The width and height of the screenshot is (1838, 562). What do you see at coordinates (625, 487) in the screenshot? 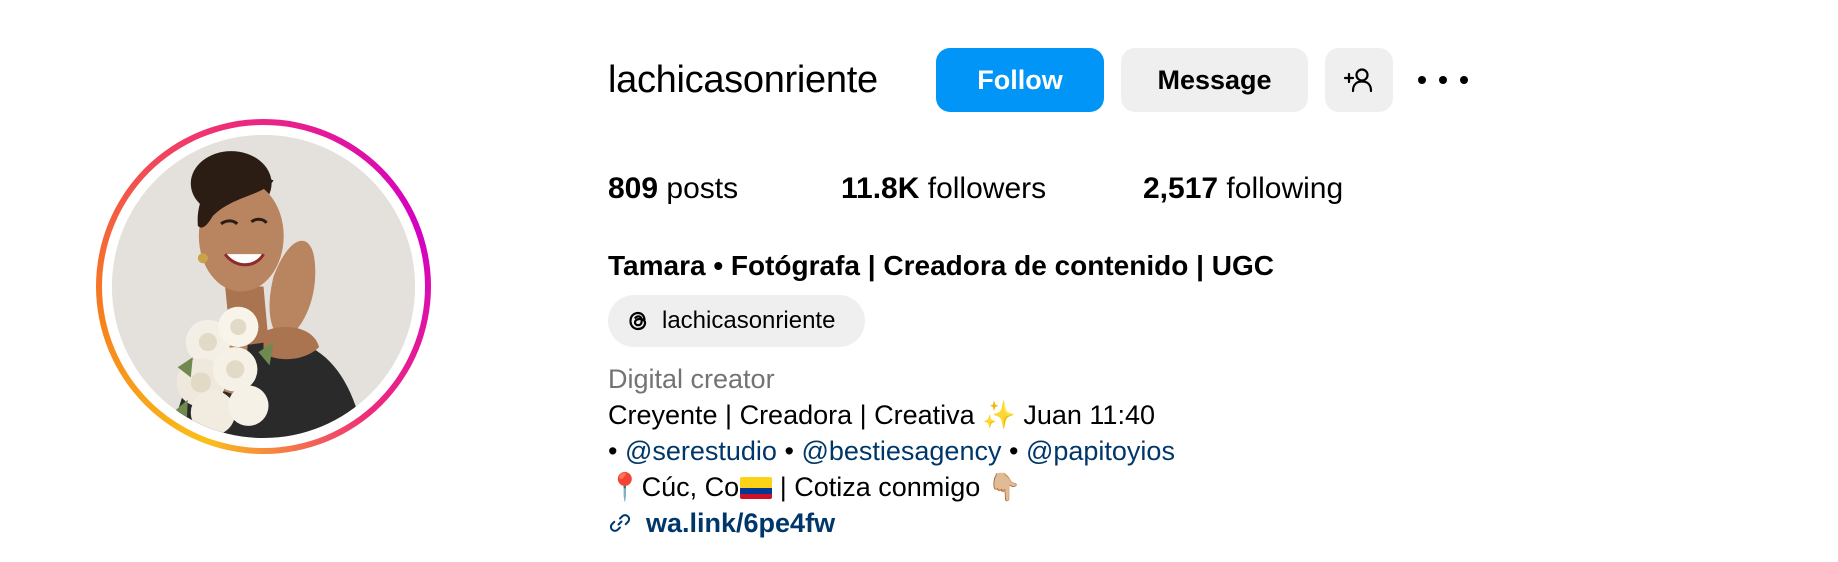
I see `pin-icon: 📍` at bounding box center [625, 487].